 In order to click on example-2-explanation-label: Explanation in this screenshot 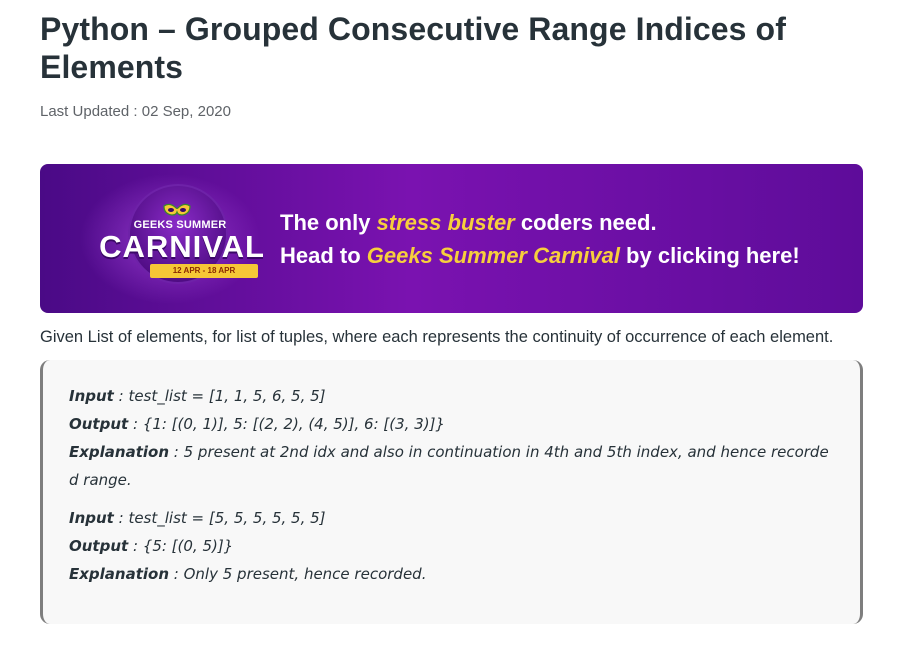, I will do `click(119, 574)`.